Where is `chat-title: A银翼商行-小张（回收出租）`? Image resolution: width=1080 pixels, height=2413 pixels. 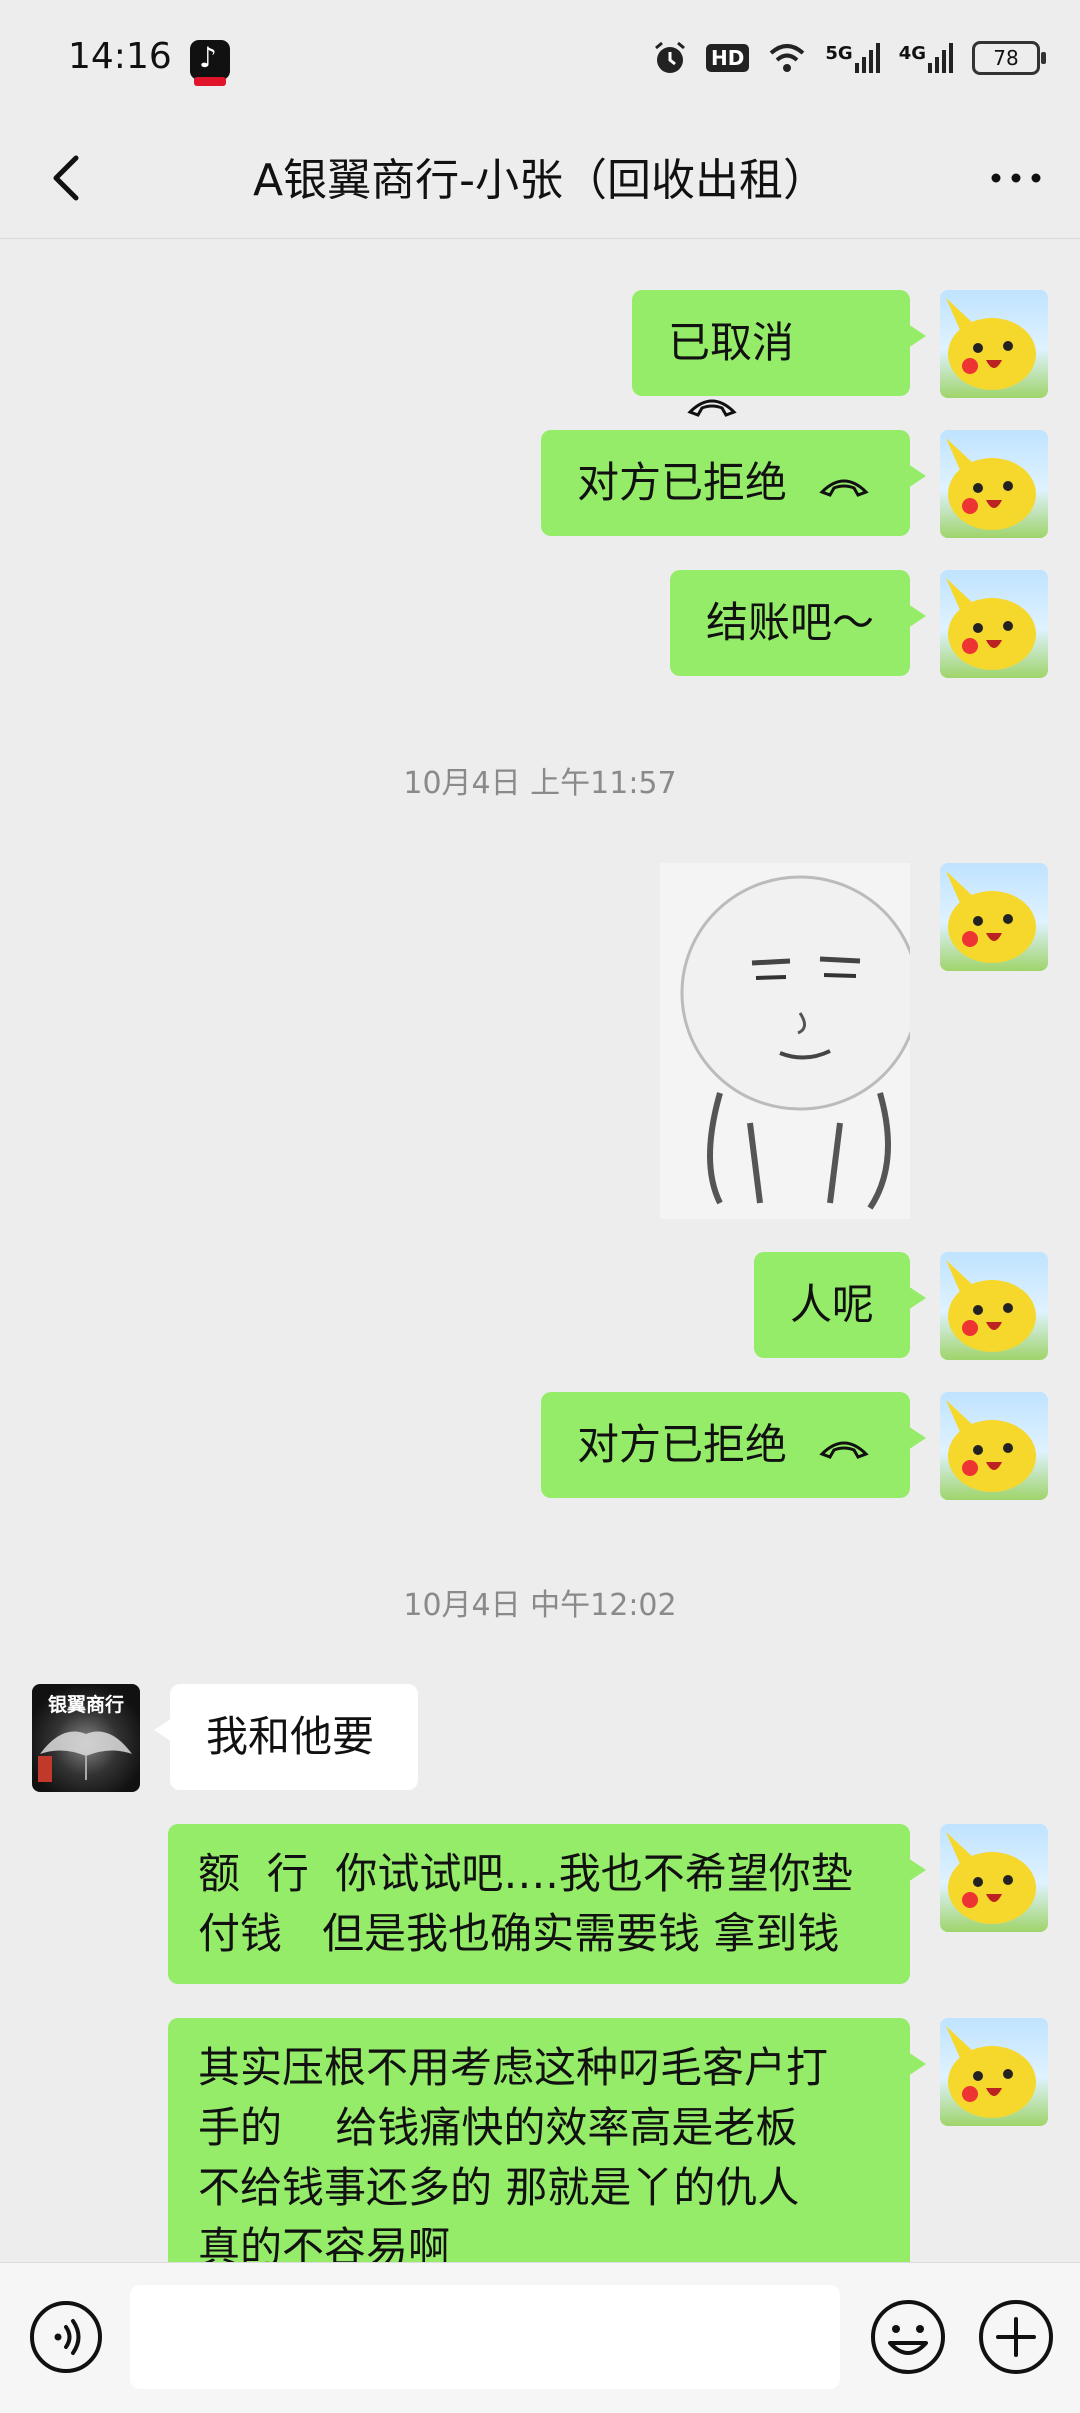 chat-title: A银翼商行-小张（回收出租） is located at coordinates (540, 180).